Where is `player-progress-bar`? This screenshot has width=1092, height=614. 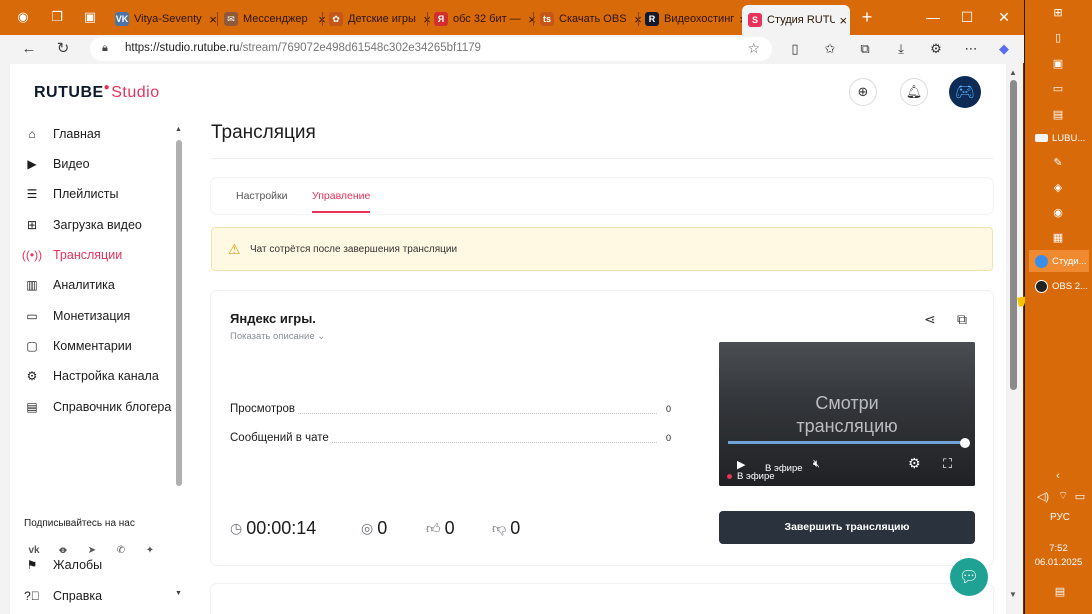
player-progress-bar is located at coordinates (847, 442).